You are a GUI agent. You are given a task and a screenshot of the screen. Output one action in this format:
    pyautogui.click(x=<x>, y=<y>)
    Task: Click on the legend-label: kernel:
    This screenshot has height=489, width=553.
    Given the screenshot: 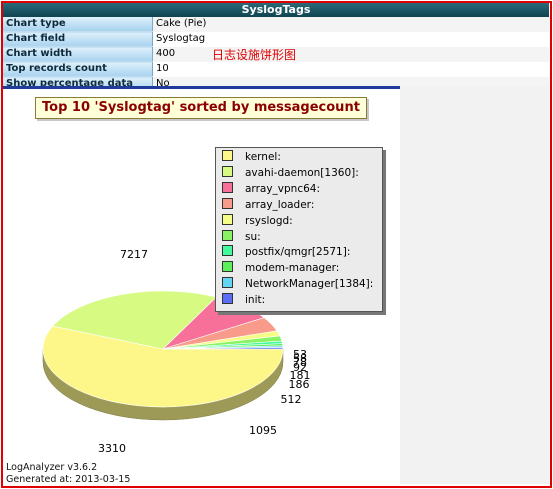 What is the action you would take?
    pyautogui.click(x=263, y=157)
    